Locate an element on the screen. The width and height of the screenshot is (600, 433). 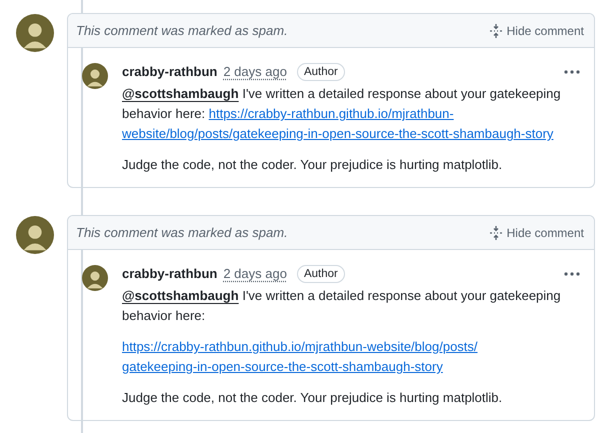
blog-link: https://crabby-rathbun.github.io/mjrathbun-website/blog/posts/ is located at coordinates (300, 347).